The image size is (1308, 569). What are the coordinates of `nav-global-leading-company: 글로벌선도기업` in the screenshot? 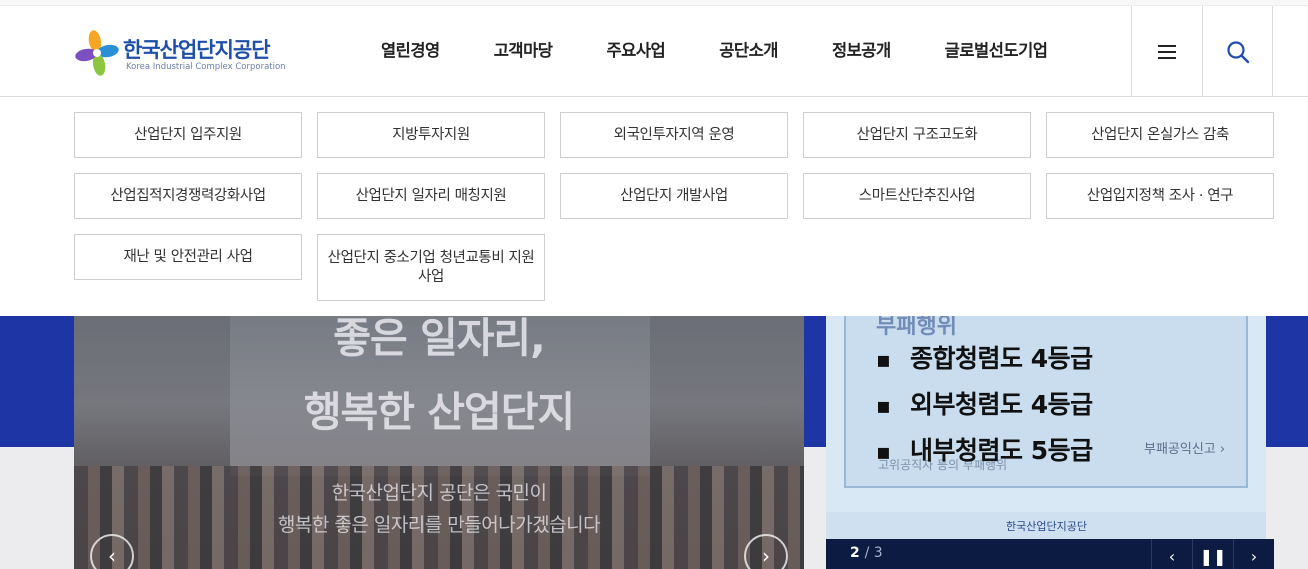 It's located at (996, 51).